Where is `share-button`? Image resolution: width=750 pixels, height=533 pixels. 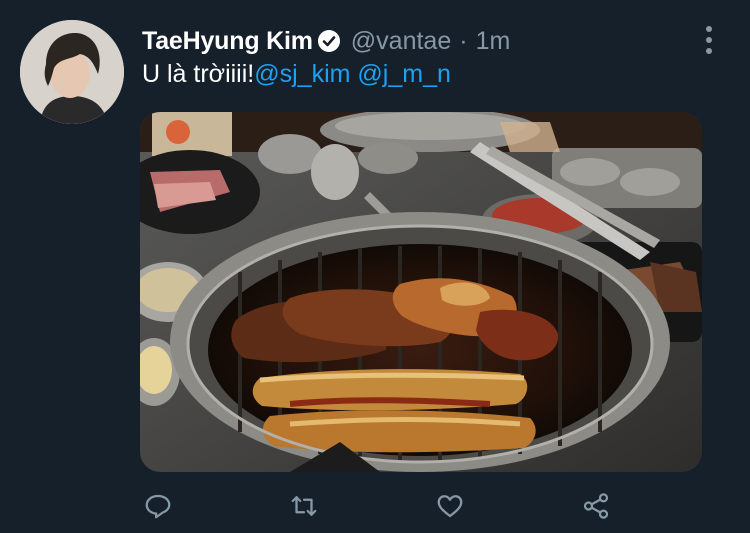
share-button is located at coordinates (596, 506).